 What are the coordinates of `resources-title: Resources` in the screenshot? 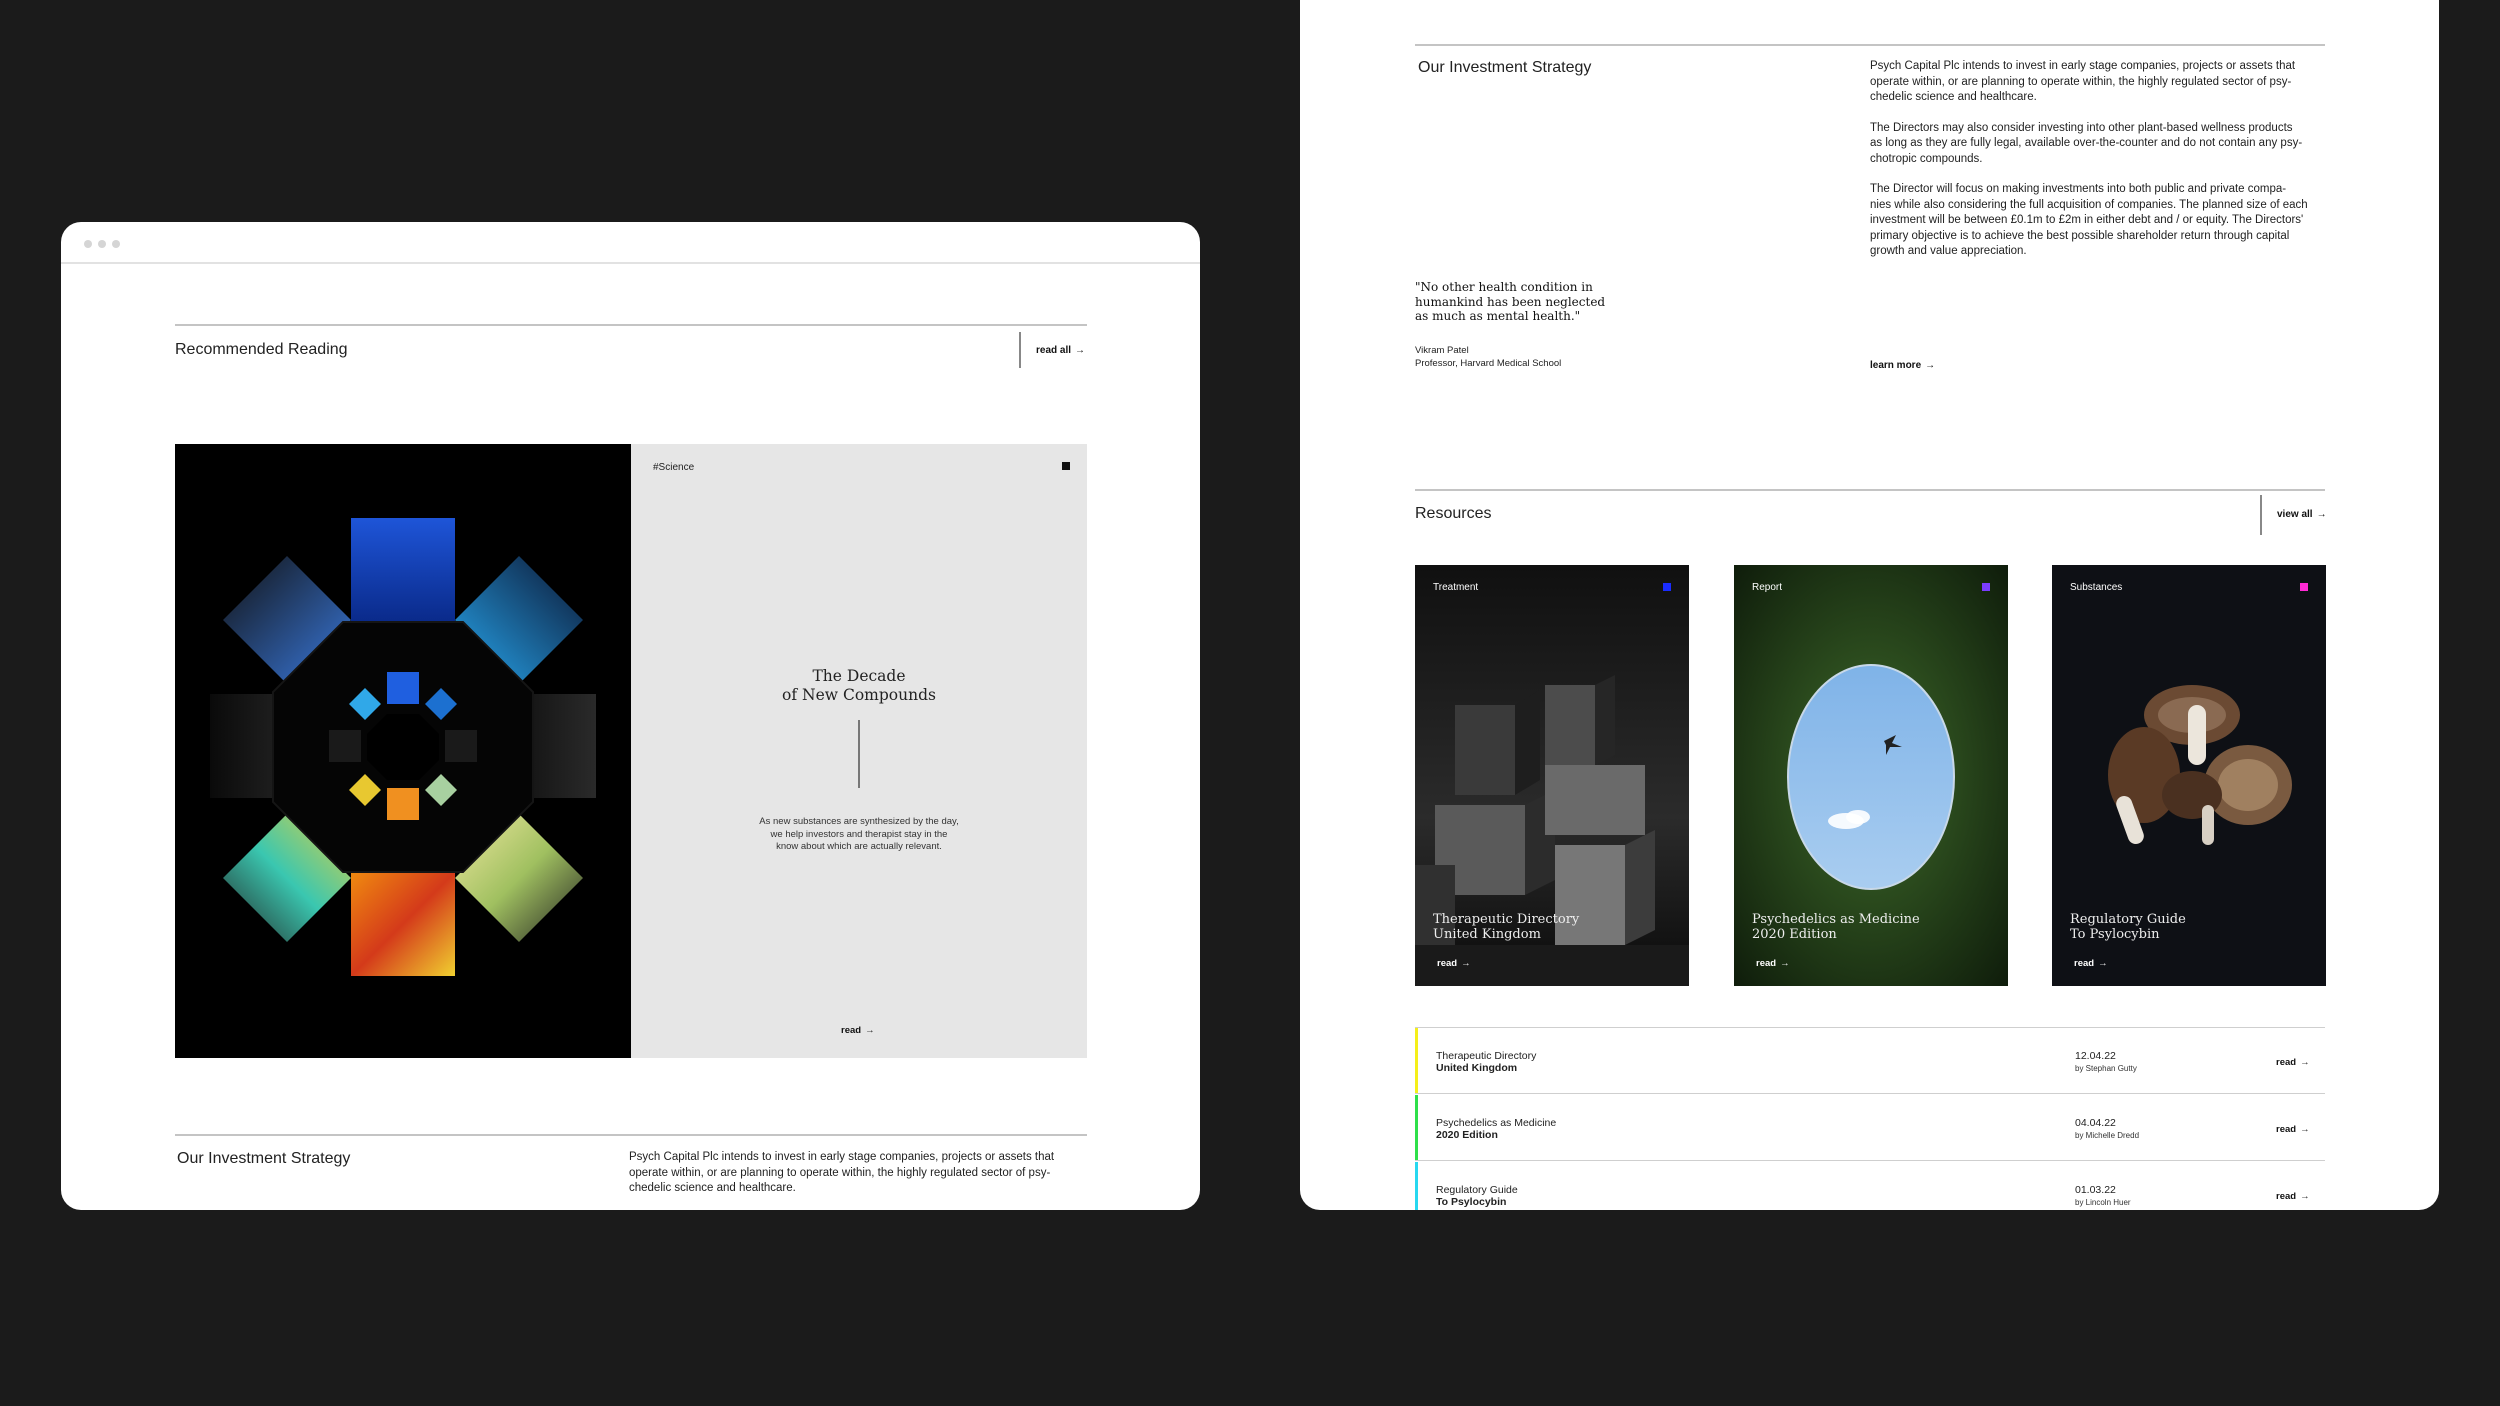 It's located at (1453, 513).